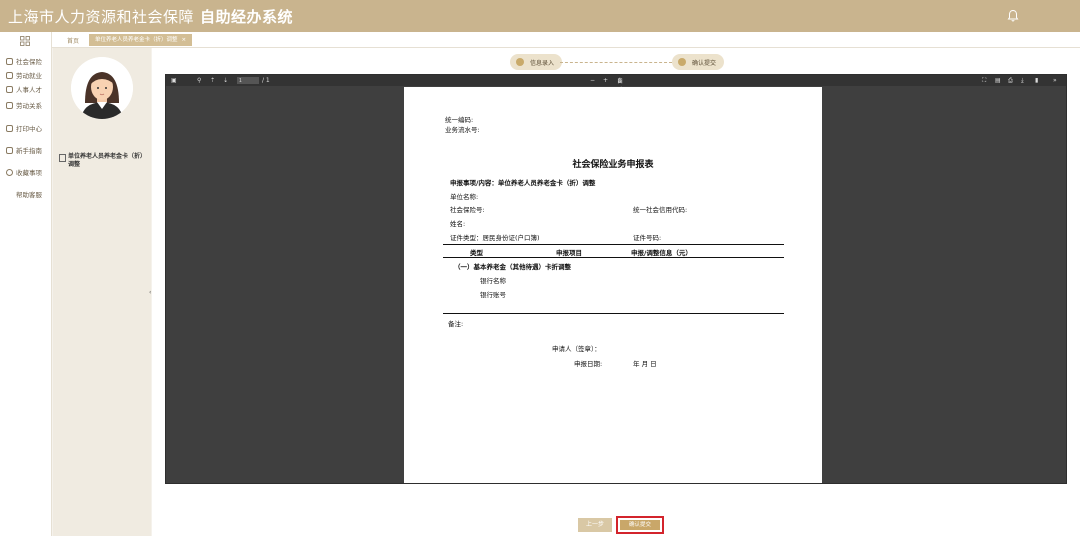 The image size is (1080, 536). What do you see at coordinates (9, 150) in the screenshot?
I see `book-icon` at bounding box center [9, 150].